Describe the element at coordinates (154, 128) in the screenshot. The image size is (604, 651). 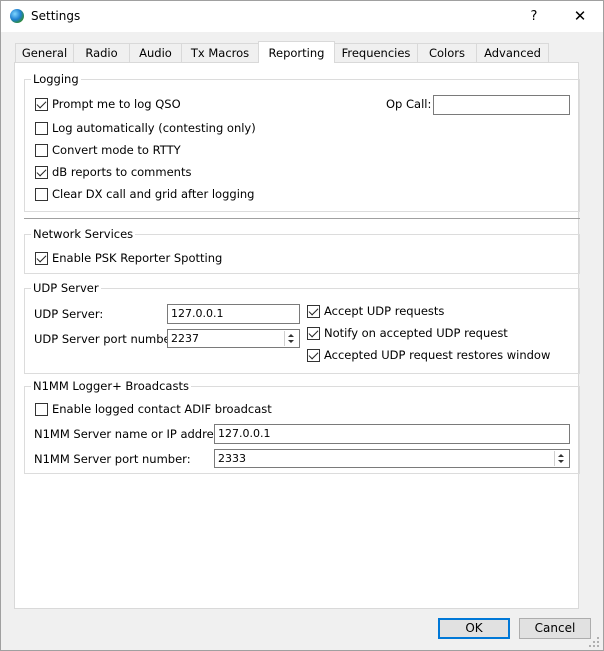
I see `log-auto-label: Log automatically (contesting only)` at that location.